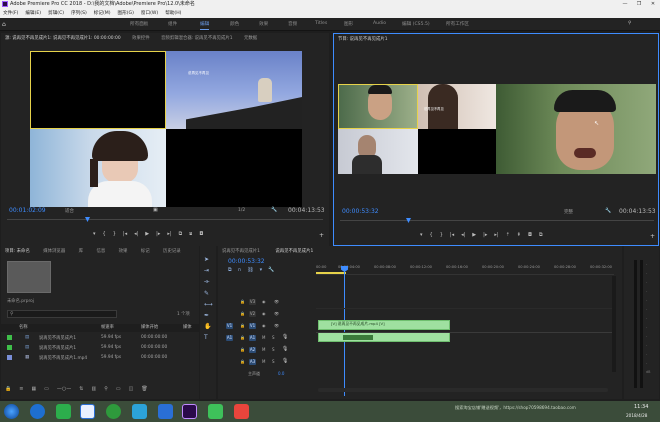 This screenshot has width=660, height=422. I want to click on slip-tool-icon: ⟷, so click(208, 304).